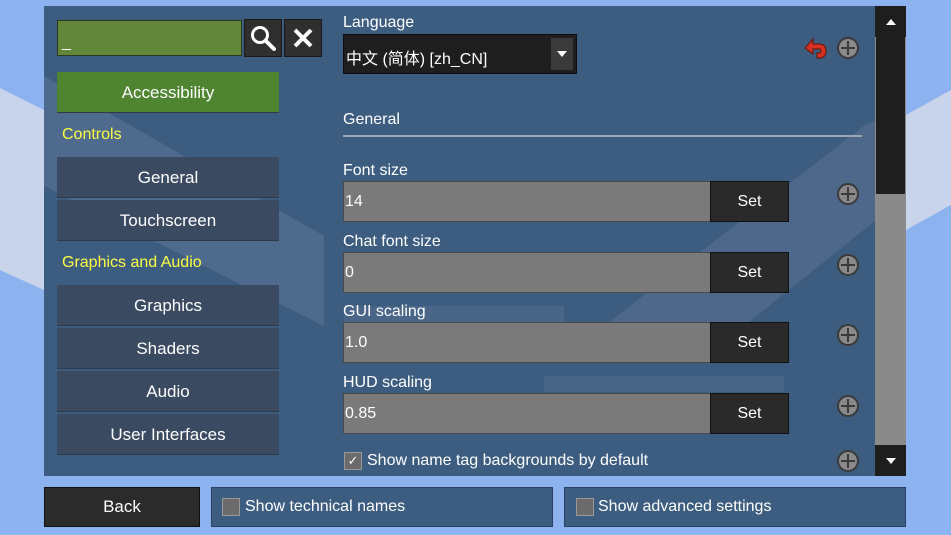 This screenshot has width=951, height=535. Describe the element at coordinates (602, 136) in the screenshot. I see `section-divider` at that location.